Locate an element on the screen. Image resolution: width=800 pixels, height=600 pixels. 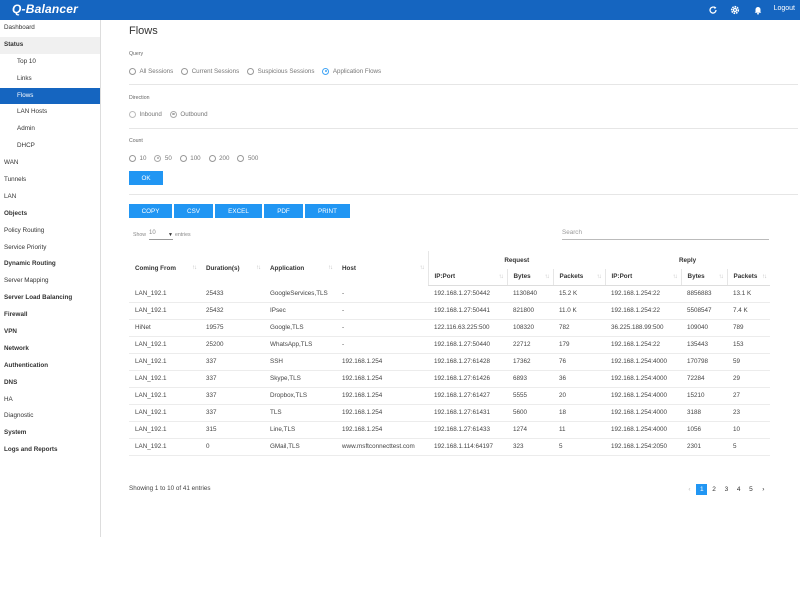
sidebar-item-authentication: Authentication is located at coordinates (50, 366).